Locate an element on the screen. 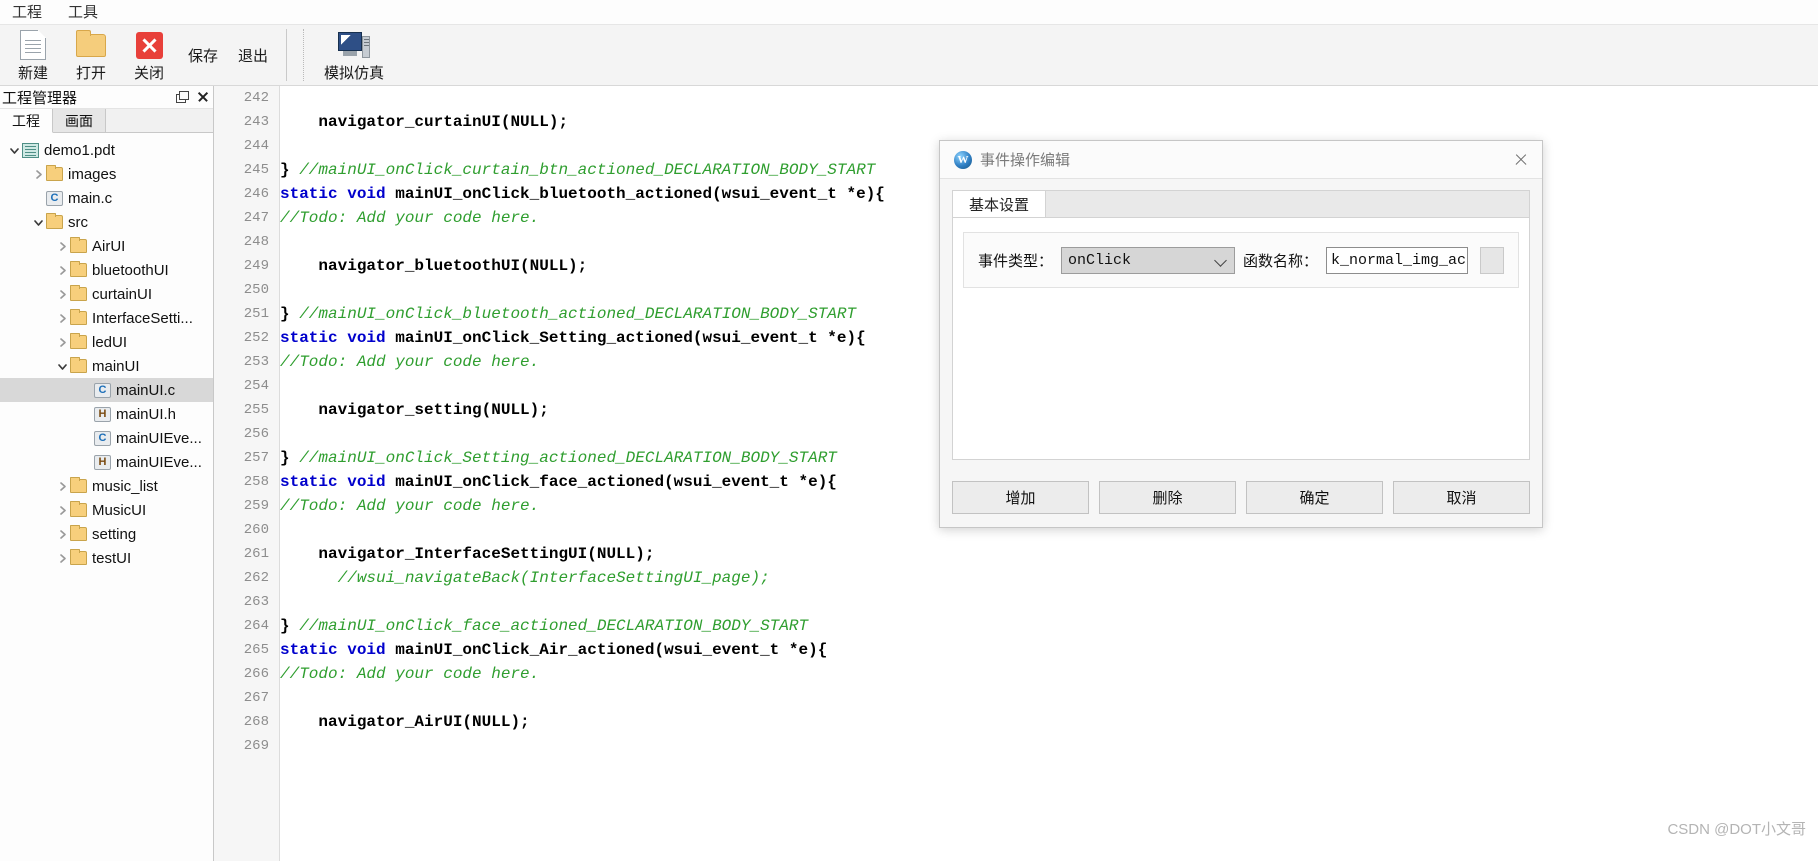 This screenshot has width=1818, height=861. line-number: 263 is located at coordinates (256, 602).